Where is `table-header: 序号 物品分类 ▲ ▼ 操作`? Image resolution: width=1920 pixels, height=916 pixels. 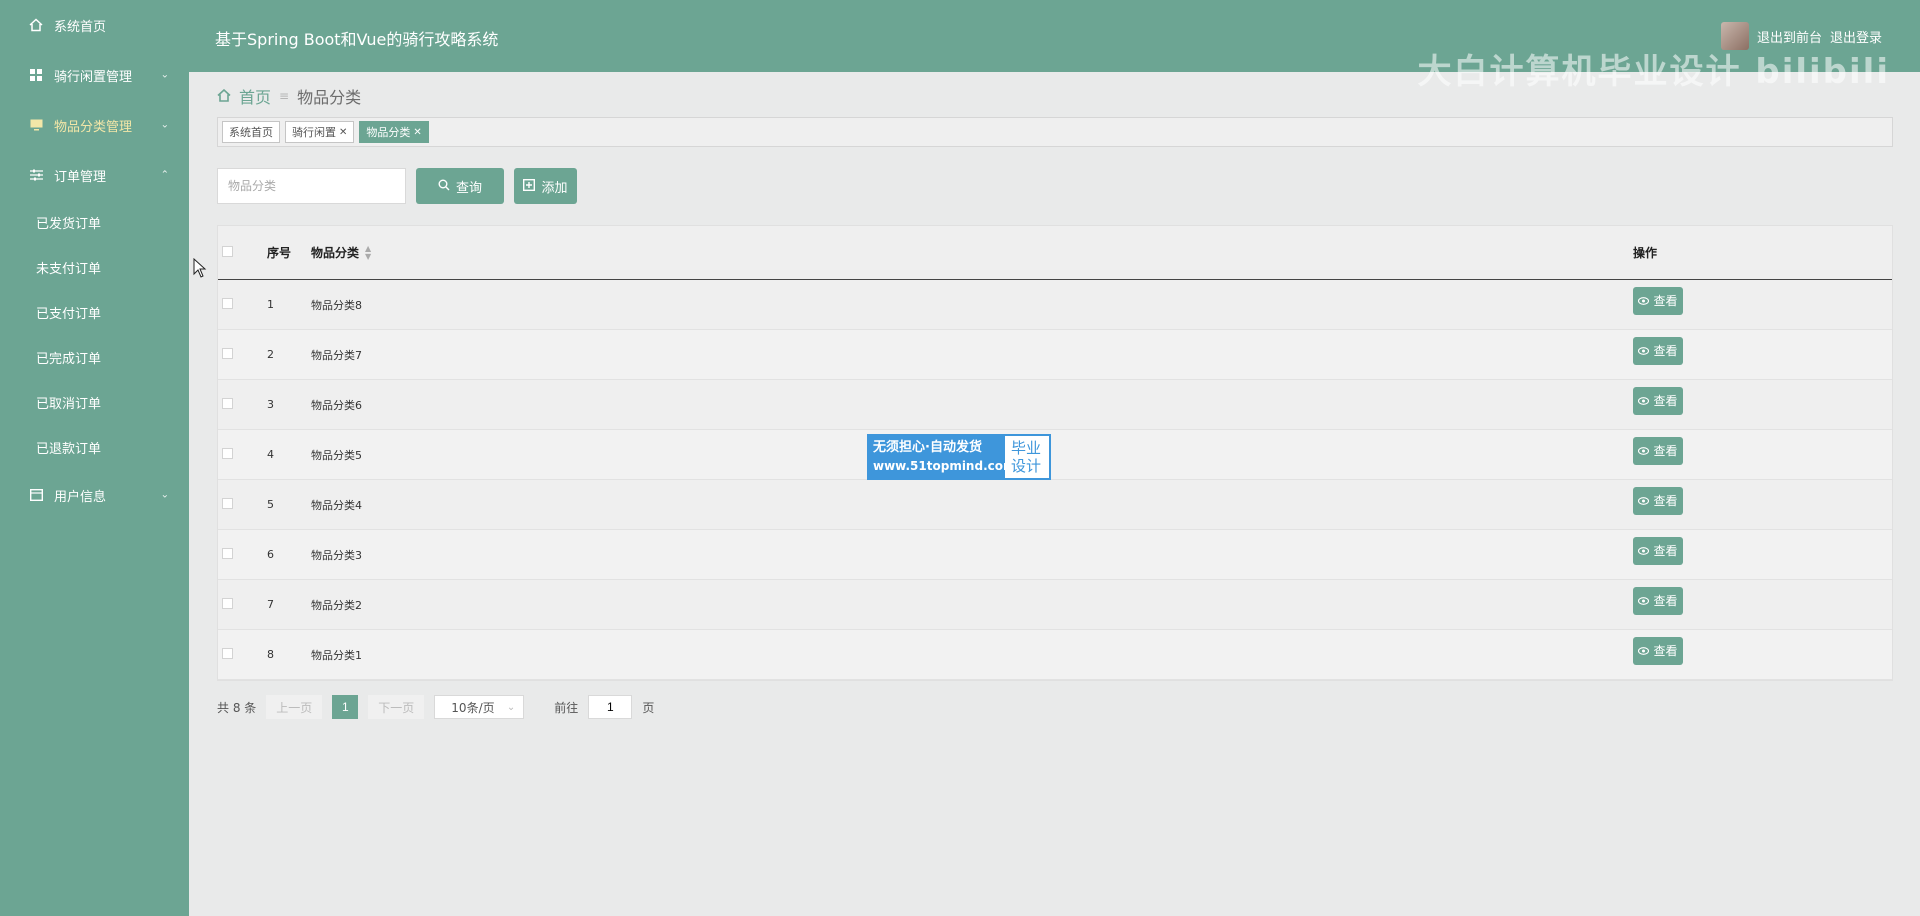
table-header: 序号 物品分类 ▲ ▼ 操作 is located at coordinates (1055, 253).